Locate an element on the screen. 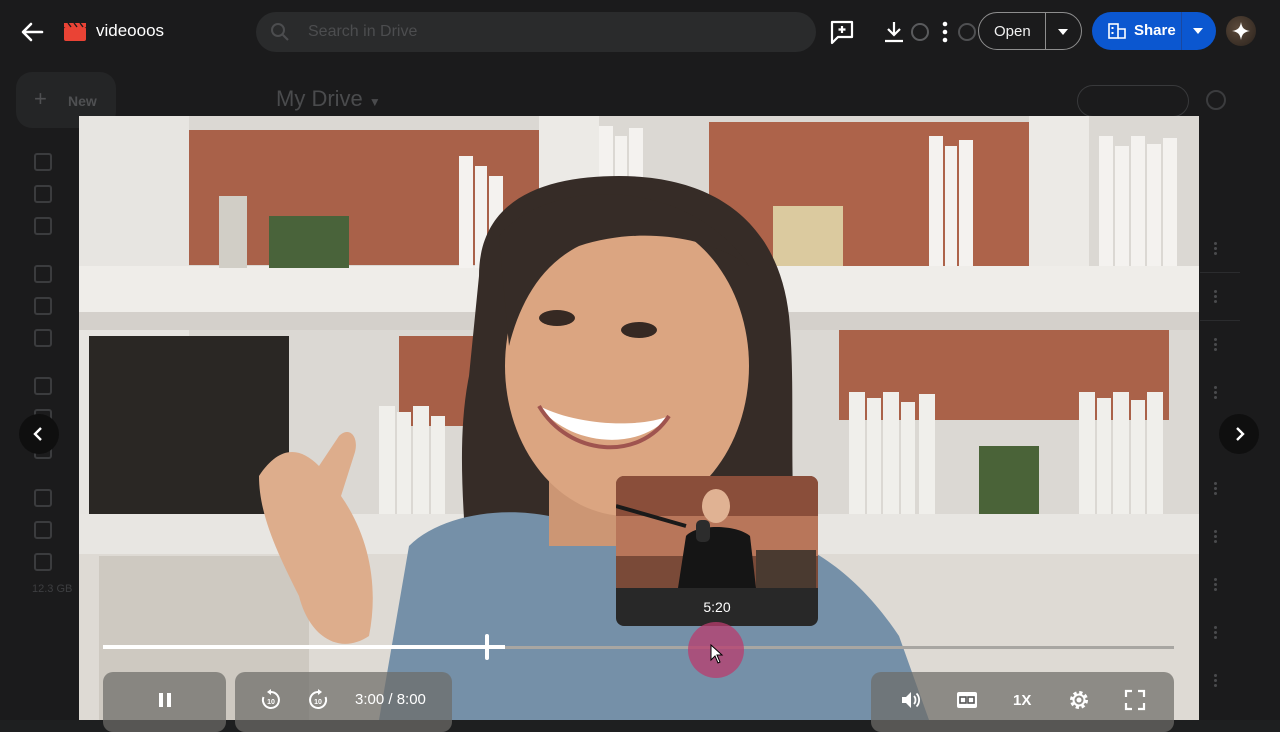 This screenshot has height=732, width=1280. share-button-divider is located at coordinates (1181, 31).